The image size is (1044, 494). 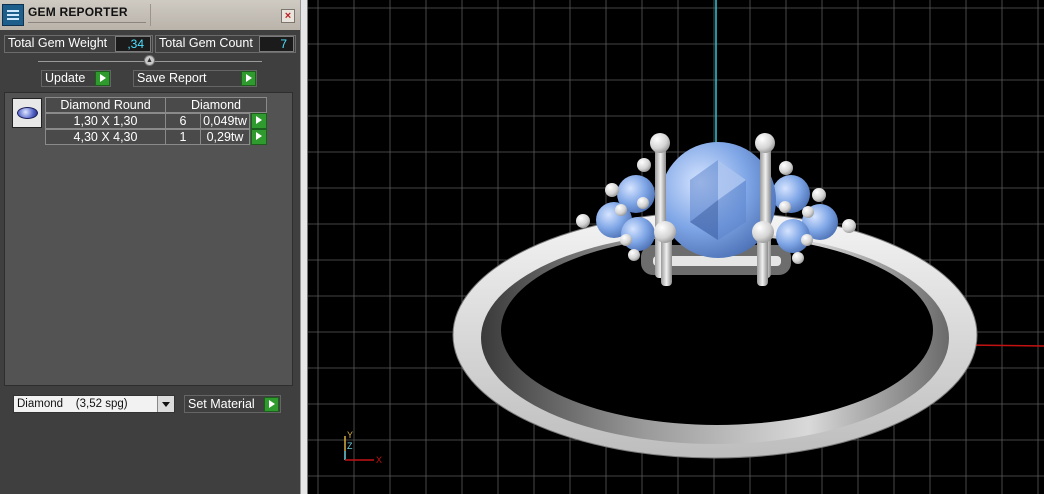 What do you see at coordinates (350, 435) in the screenshot?
I see `gizmo-y-label: Y` at bounding box center [350, 435].